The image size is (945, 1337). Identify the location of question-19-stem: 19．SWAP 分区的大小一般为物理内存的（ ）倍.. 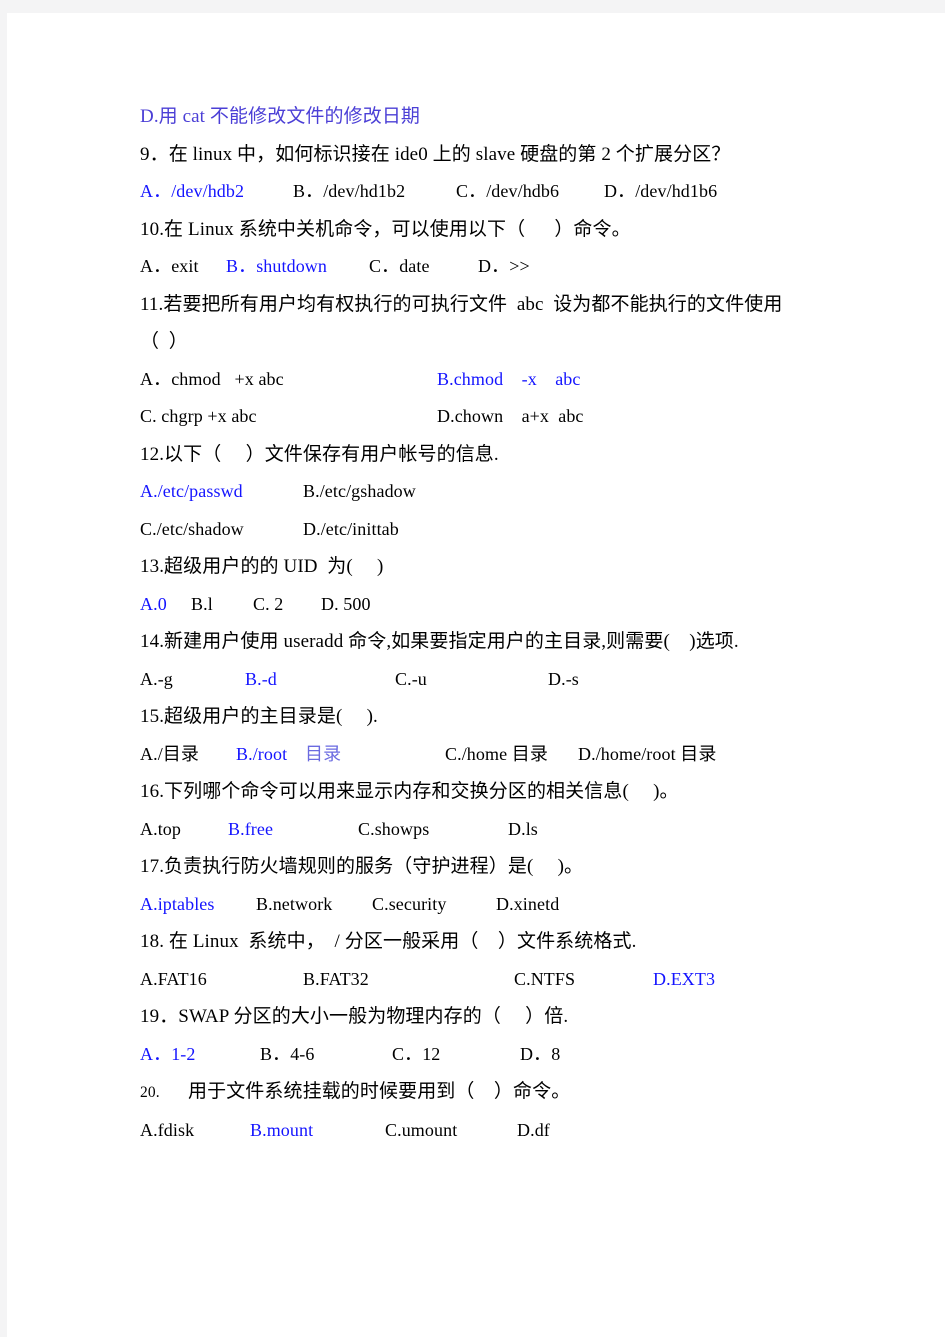
(496, 1017).